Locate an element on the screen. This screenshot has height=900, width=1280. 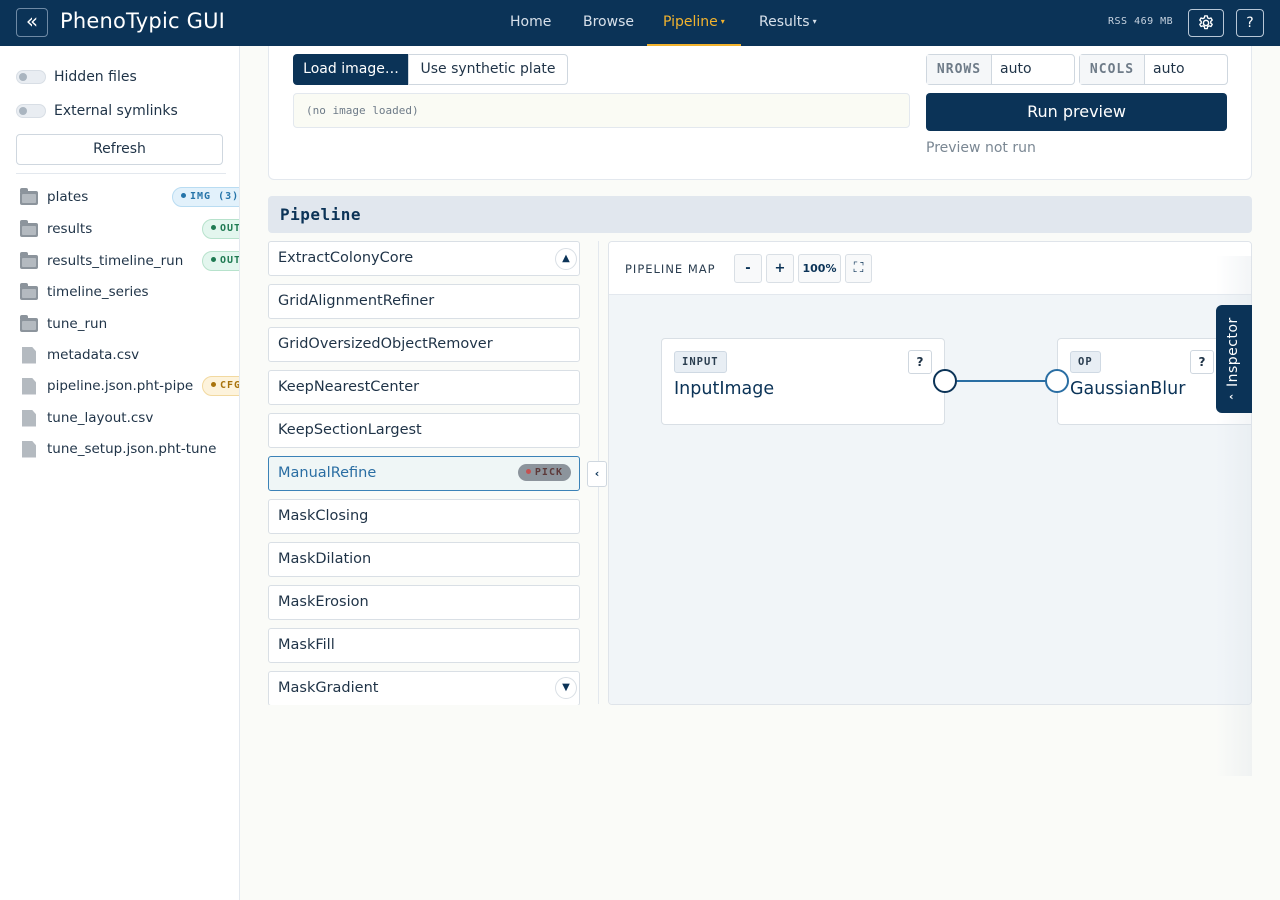
nrows-field: NROWS auto is located at coordinates (1000, 69).